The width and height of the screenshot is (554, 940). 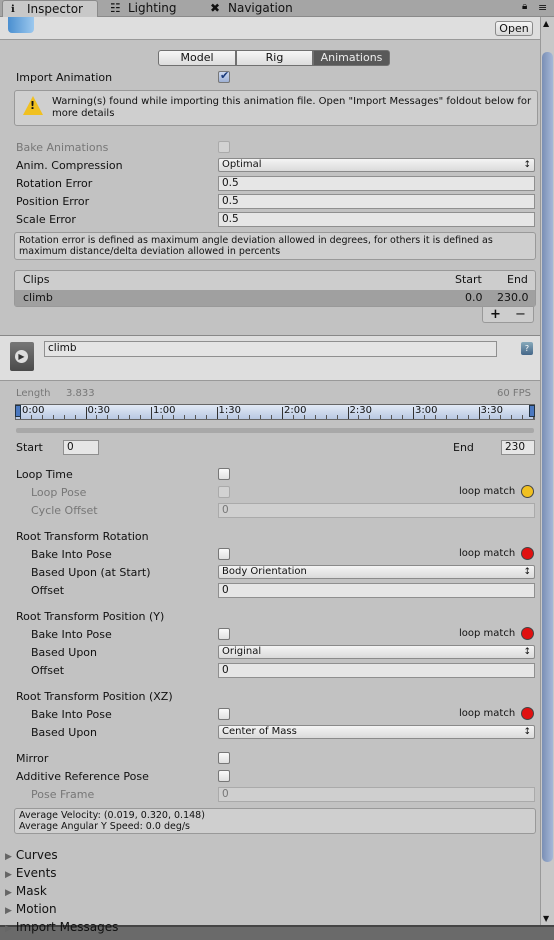 What do you see at coordinates (351, 58) in the screenshot?
I see `tab-animations: Animations` at bounding box center [351, 58].